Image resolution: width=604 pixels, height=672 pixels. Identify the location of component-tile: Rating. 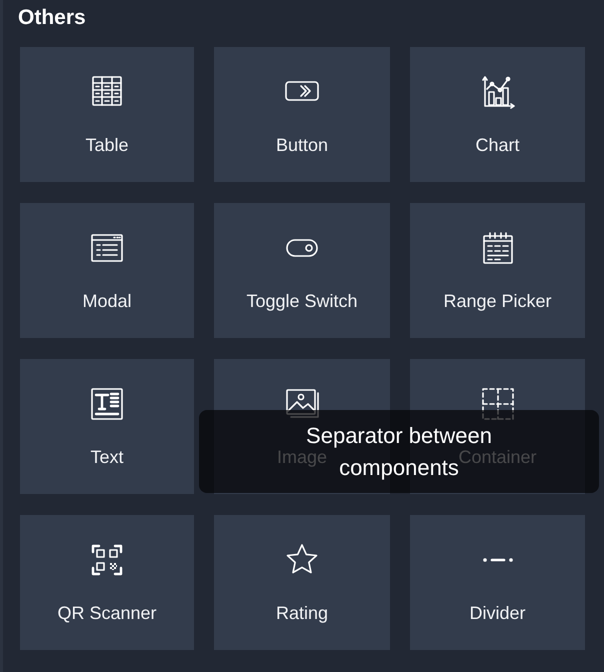
(302, 582).